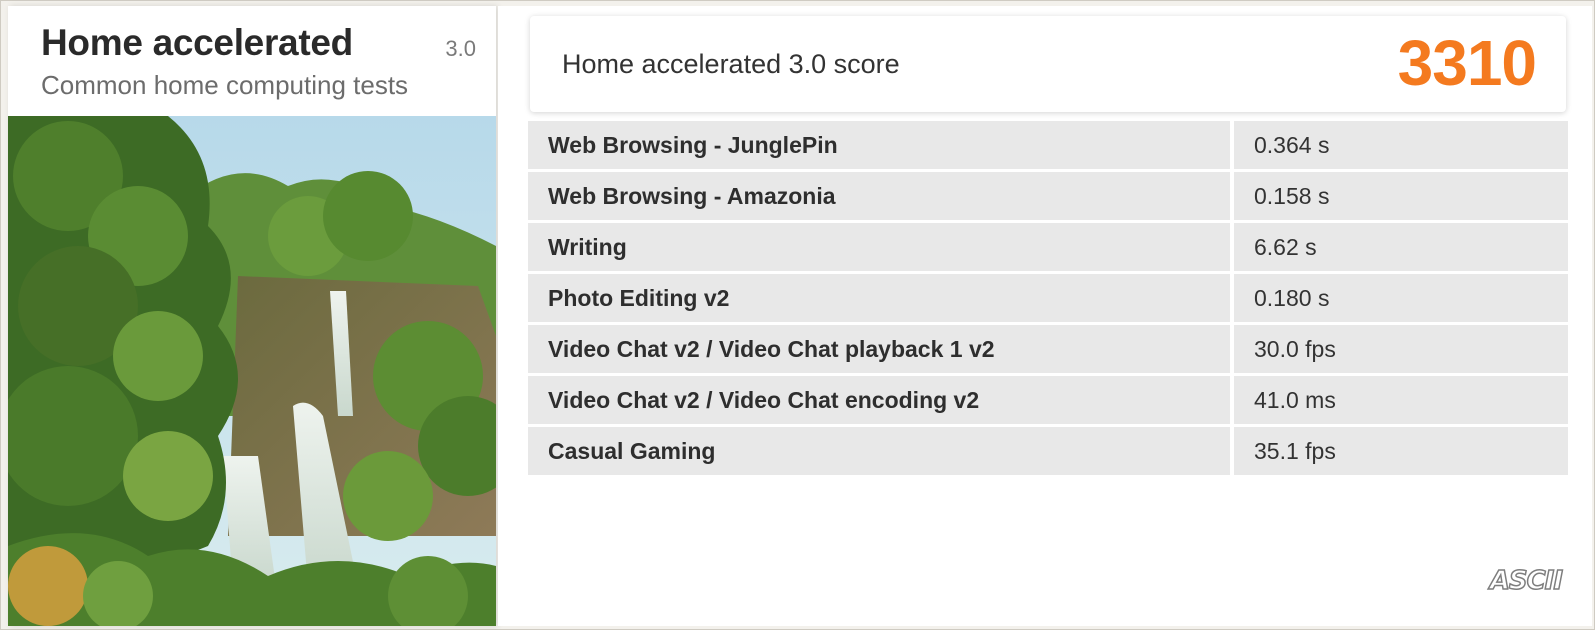  Describe the element at coordinates (731, 64) in the screenshot. I see `score-label: Home accelerated 3.0 score` at that location.